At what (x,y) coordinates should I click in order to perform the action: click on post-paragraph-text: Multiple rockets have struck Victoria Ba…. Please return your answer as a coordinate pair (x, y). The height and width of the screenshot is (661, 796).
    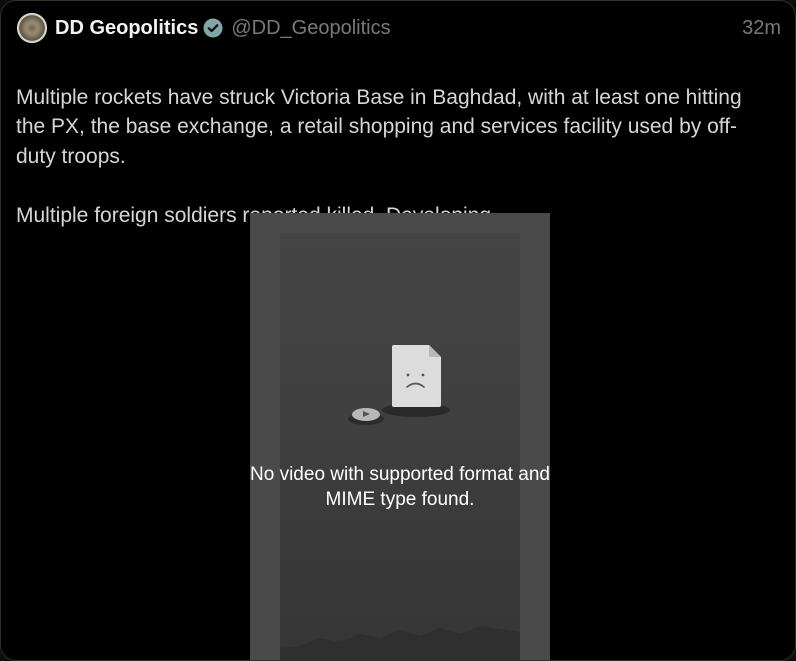
    Looking at the image, I should click on (379, 126).